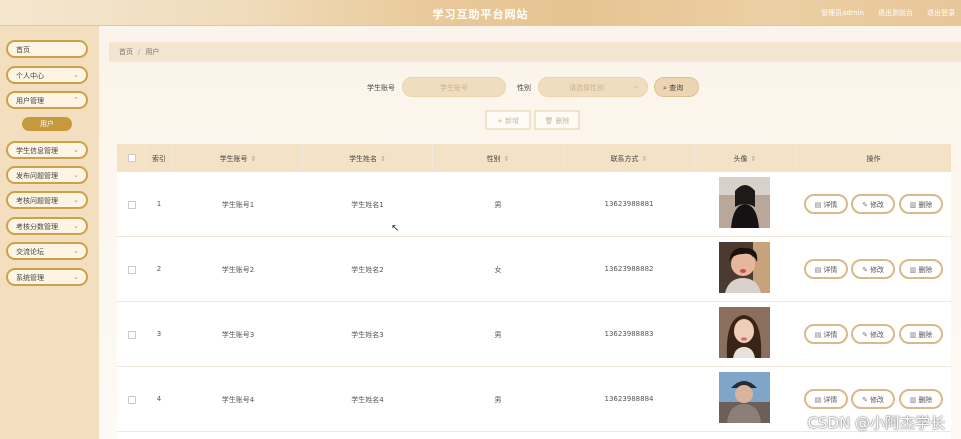  I want to click on sidebar-subitem-user: 用户, so click(47, 124).